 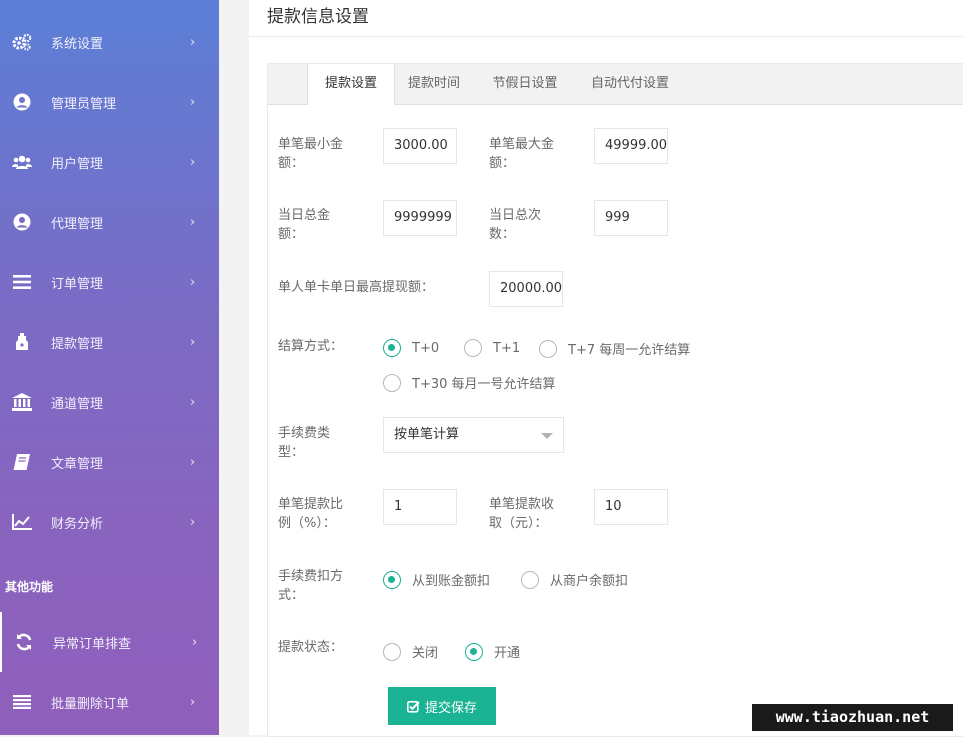 What do you see at coordinates (77, 464) in the screenshot?
I see `sidebar-item-label: 文章管理` at bounding box center [77, 464].